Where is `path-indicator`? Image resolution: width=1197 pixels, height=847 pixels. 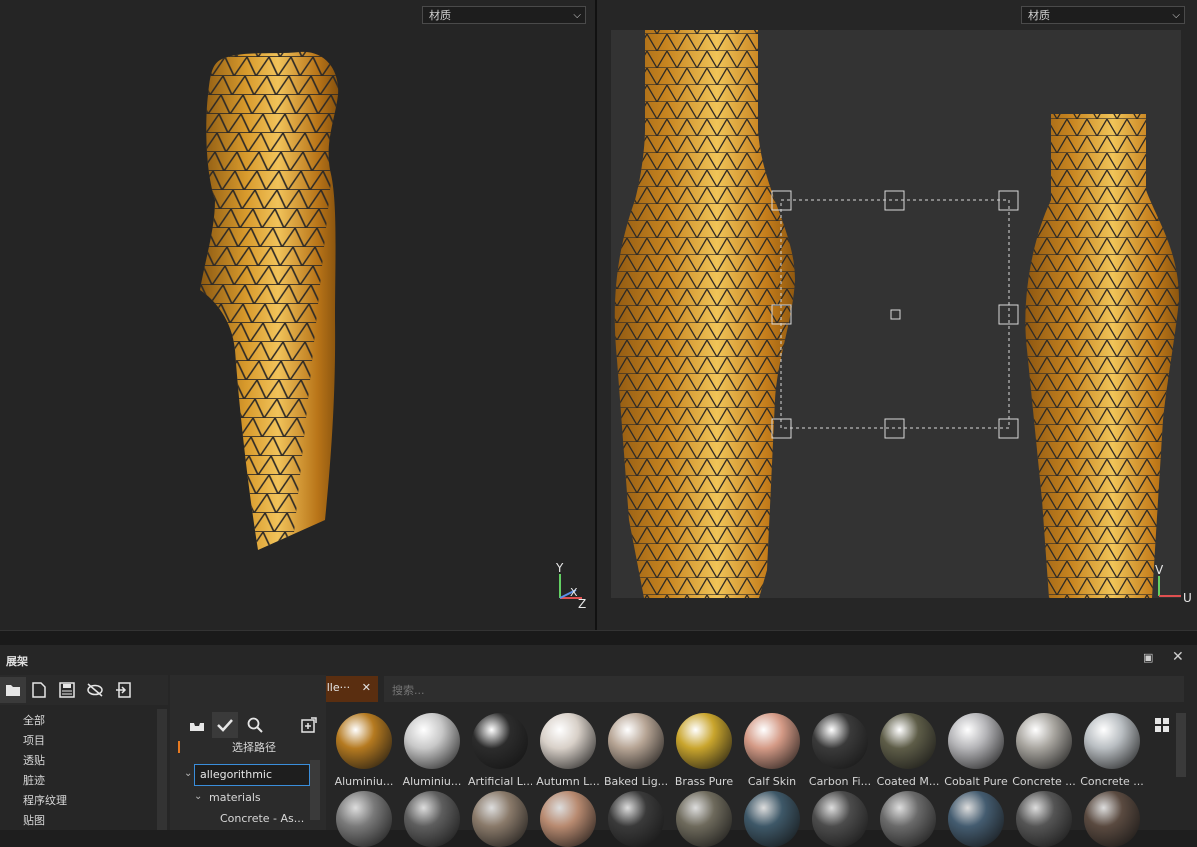
path-indicator is located at coordinates (179, 747).